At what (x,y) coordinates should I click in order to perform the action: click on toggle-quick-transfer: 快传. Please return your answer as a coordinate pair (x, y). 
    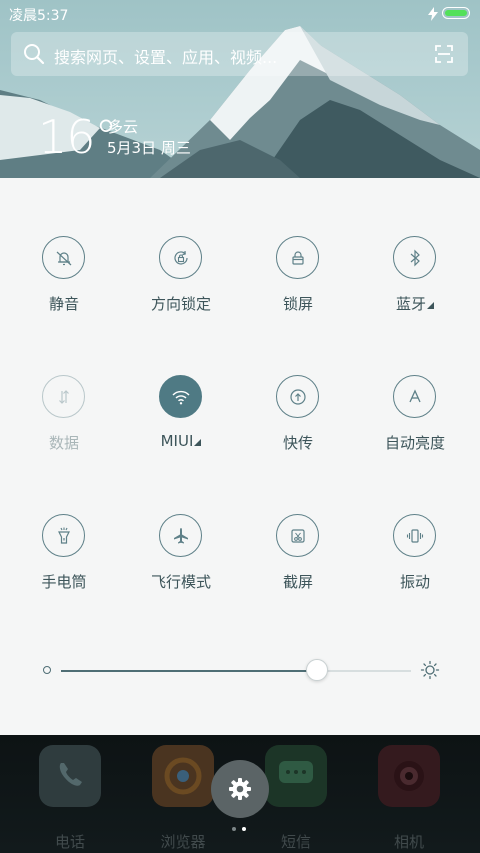
    Looking at the image, I should click on (298, 425).